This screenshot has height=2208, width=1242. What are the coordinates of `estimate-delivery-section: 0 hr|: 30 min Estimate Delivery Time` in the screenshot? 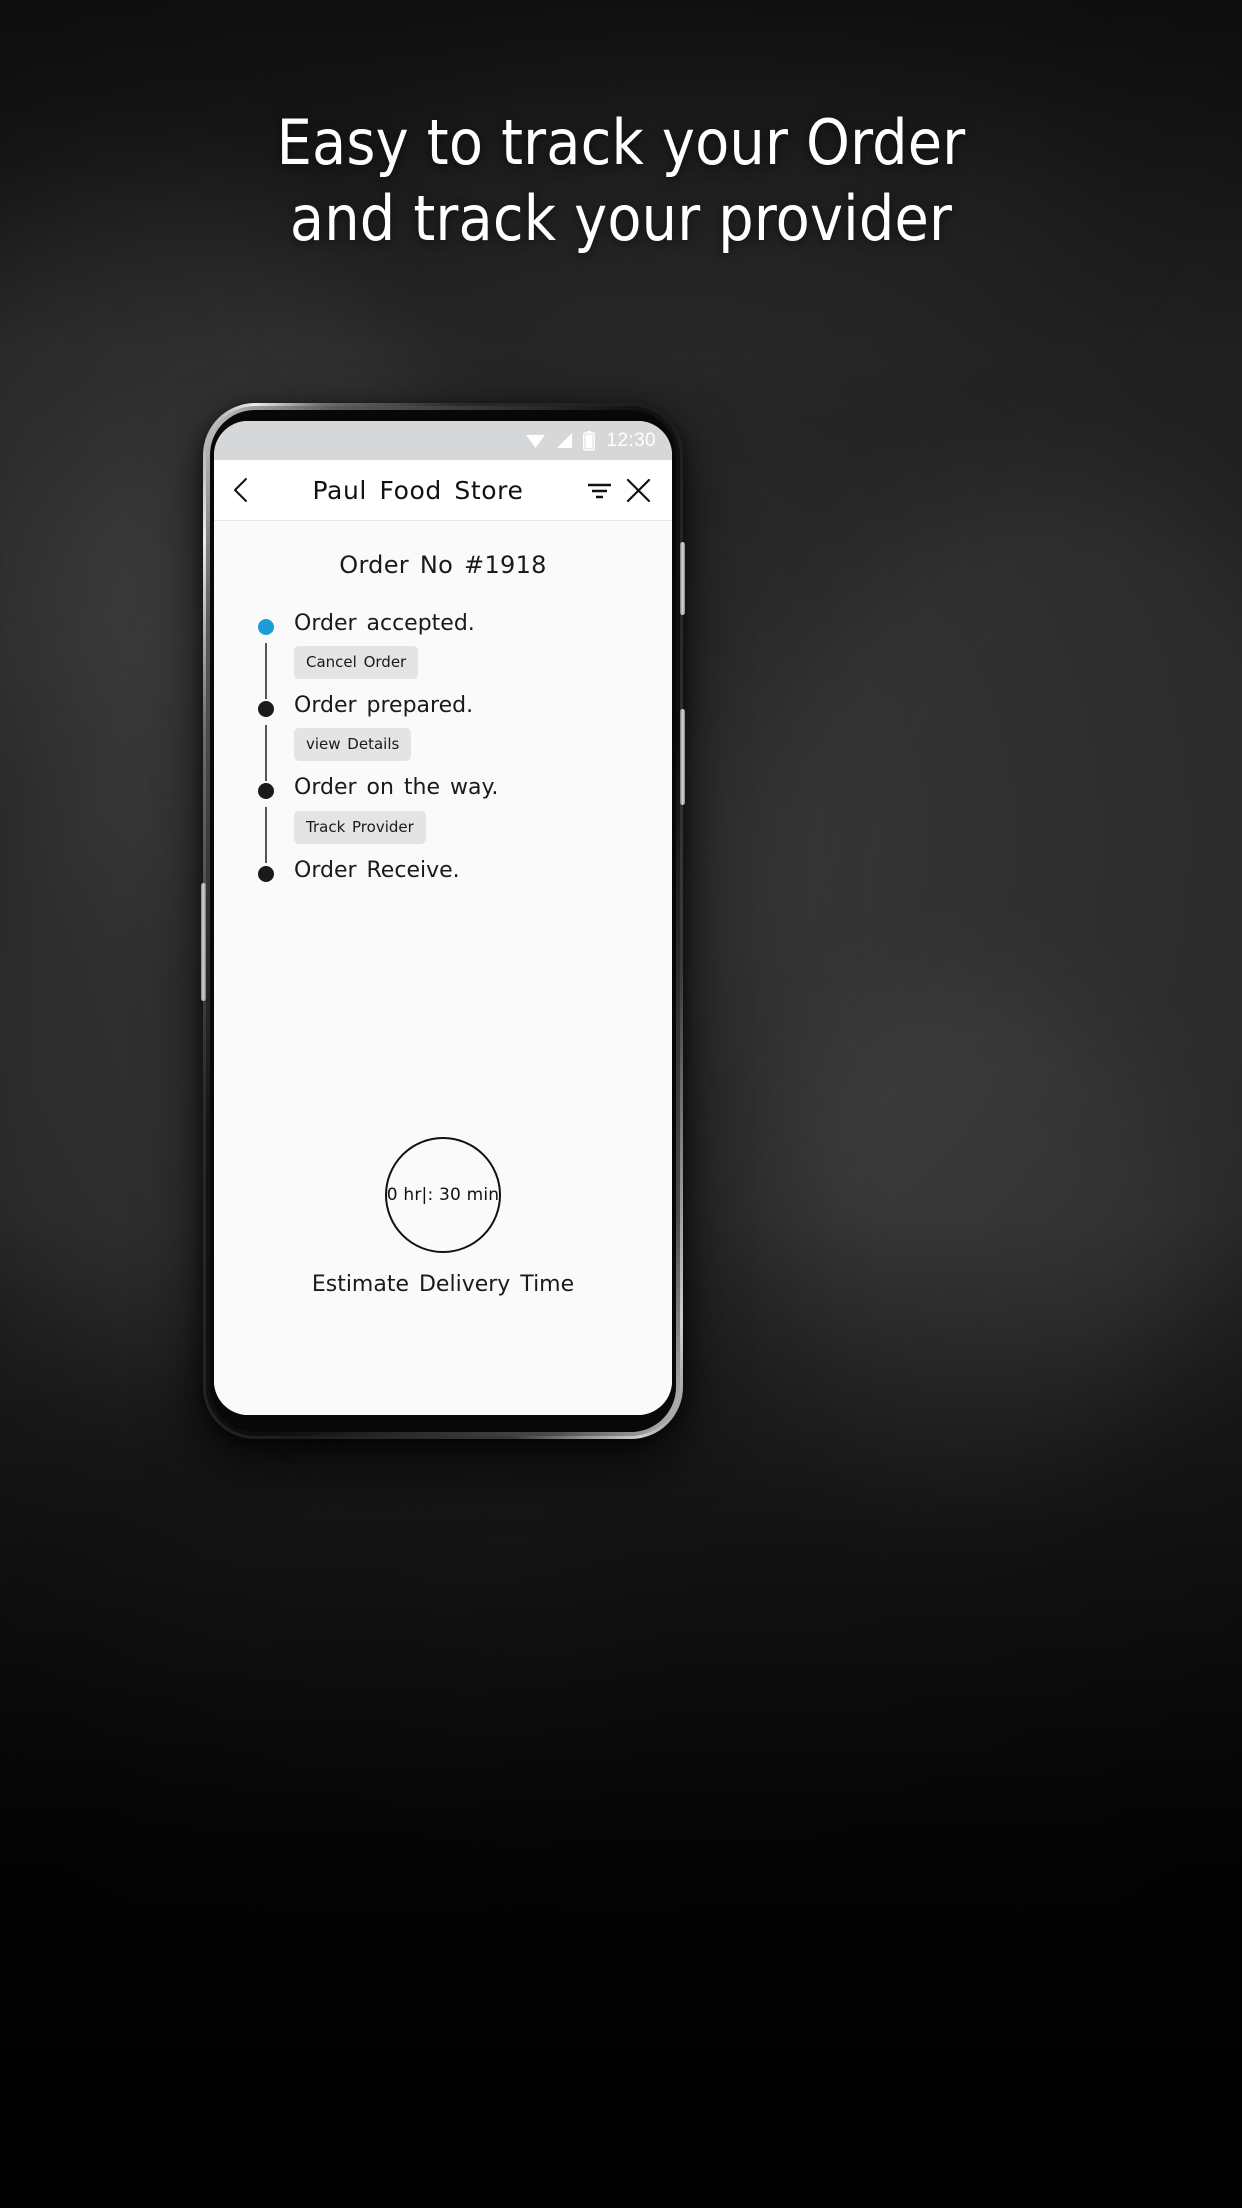 It's located at (443, 1217).